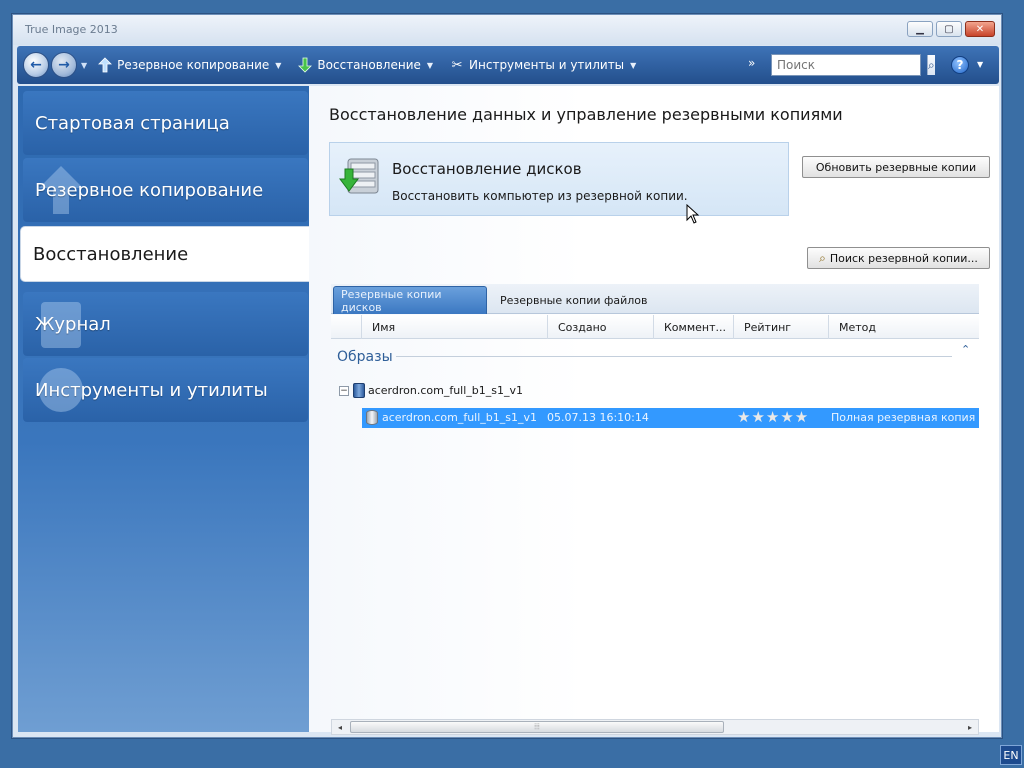 Image resolution: width=1024 pixels, height=768 pixels. Describe the element at coordinates (132, 123) in the screenshot. I see `sidebar-item-label: Стартовая страница` at that location.